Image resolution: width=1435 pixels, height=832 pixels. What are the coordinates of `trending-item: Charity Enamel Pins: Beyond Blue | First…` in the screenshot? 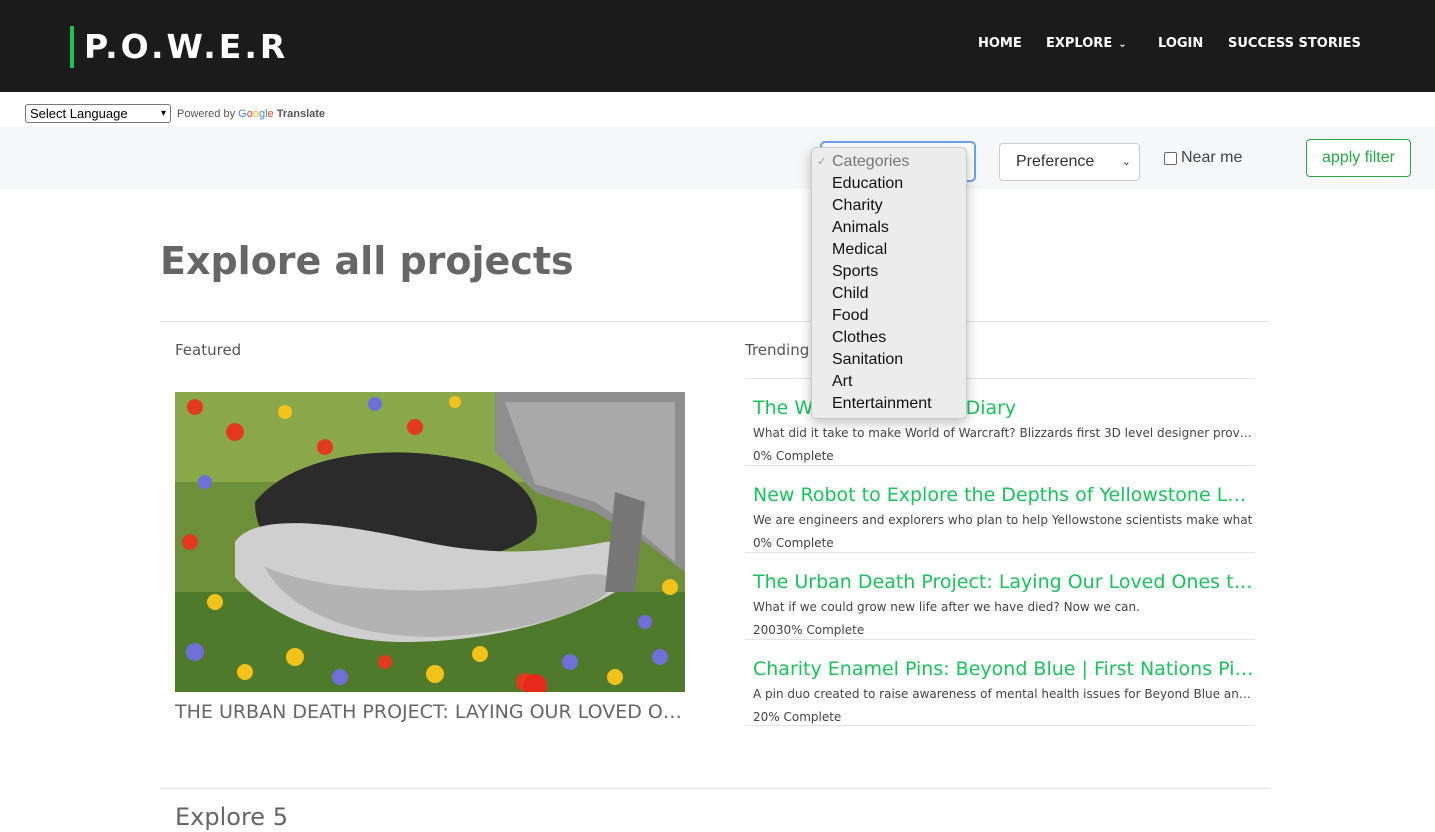 It's located at (1000, 682).